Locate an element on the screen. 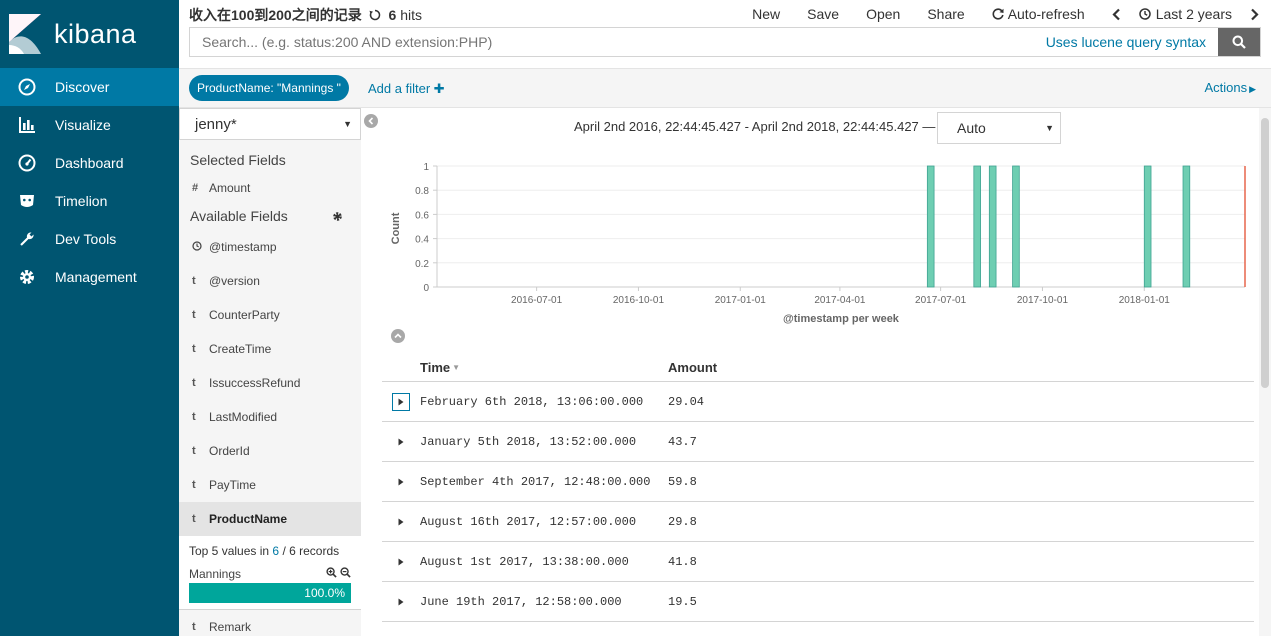 This screenshot has height=636, width=1271. new-button: New is located at coordinates (766, 14).